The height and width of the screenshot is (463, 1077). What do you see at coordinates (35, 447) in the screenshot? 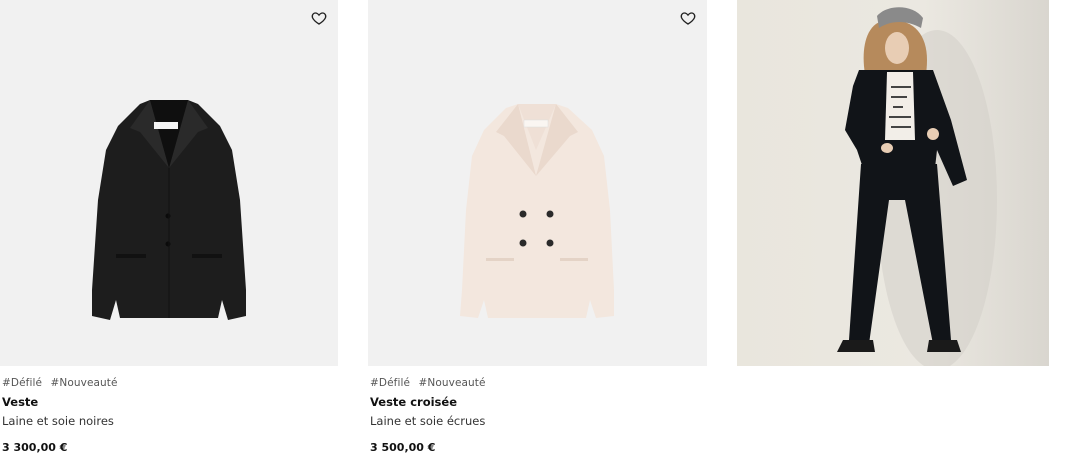
I see `product-price: 3 300,00 €` at bounding box center [35, 447].